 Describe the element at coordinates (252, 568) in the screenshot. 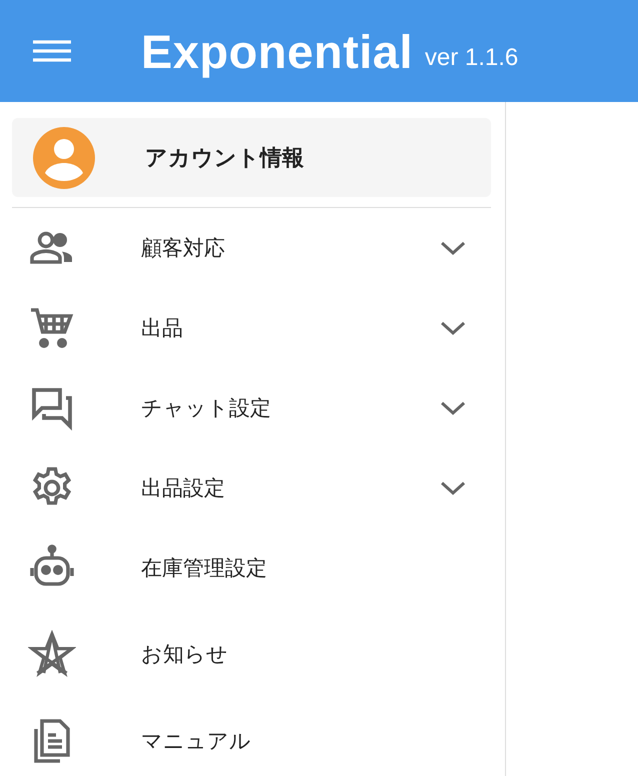

I see `menu-item: 在庫管理設定` at that location.